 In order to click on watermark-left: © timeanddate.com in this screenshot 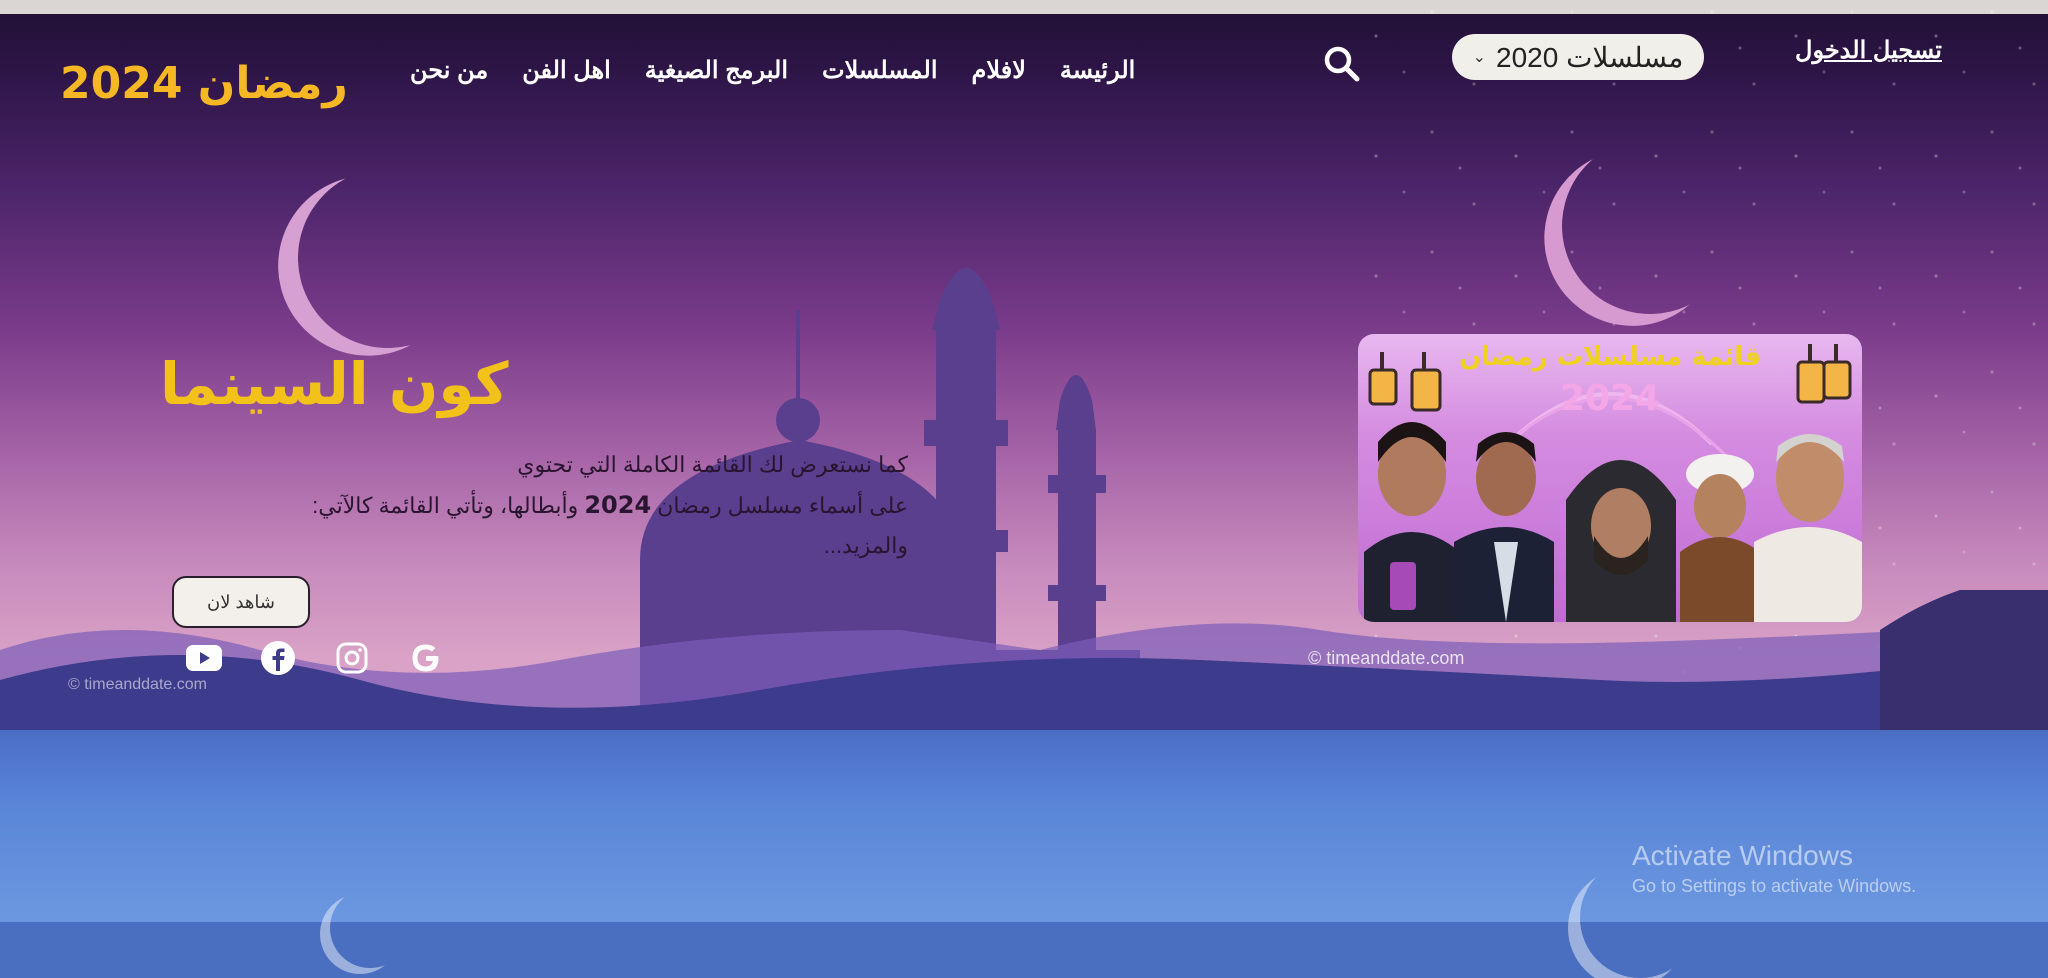, I will do `click(137, 684)`.